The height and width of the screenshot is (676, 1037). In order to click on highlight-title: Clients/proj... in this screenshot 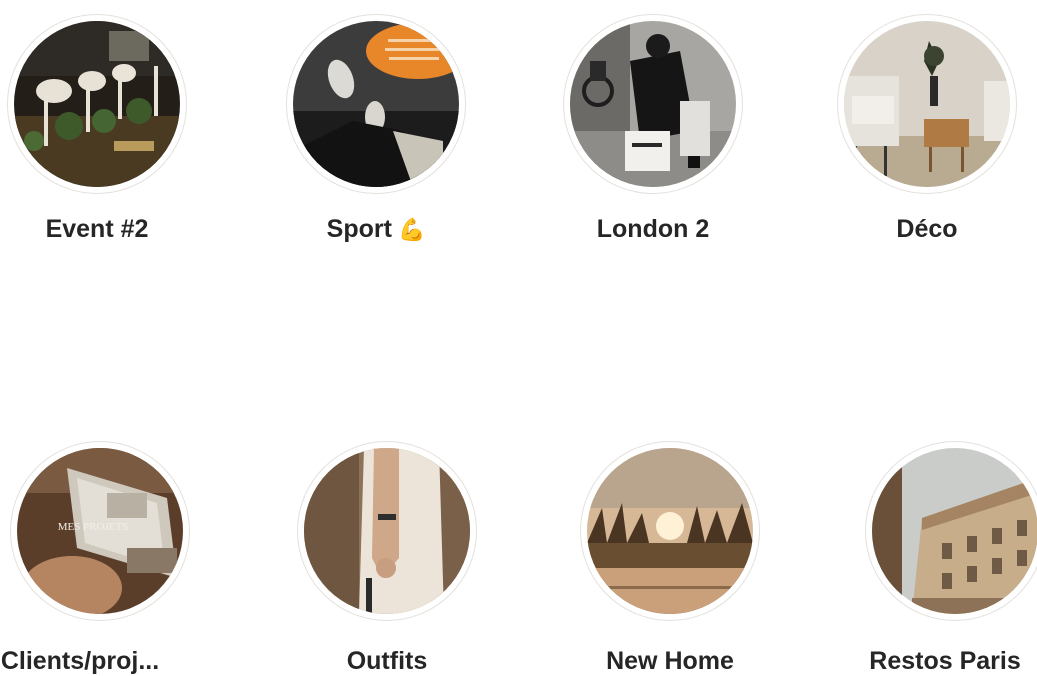, I will do `click(80, 661)`.